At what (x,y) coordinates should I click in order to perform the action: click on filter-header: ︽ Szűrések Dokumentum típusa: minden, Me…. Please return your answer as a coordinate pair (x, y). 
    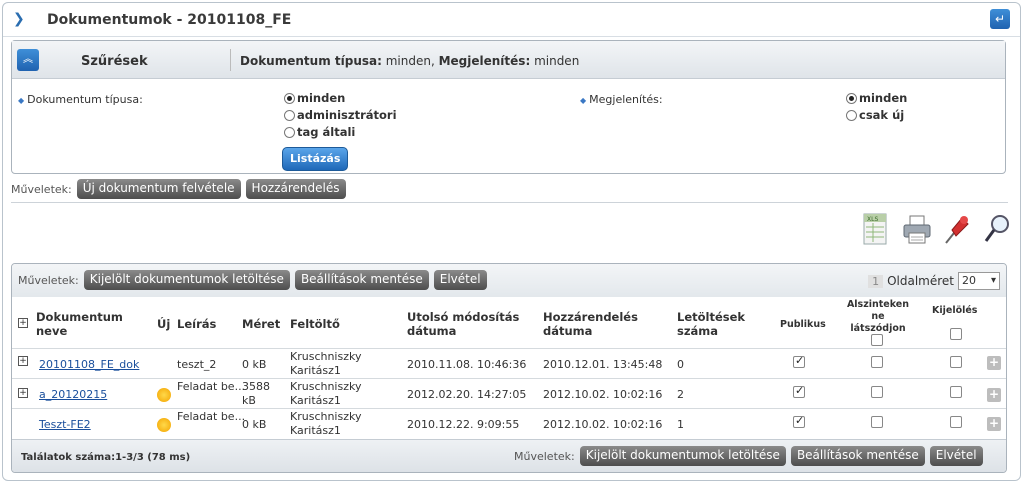
    Looking at the image, I should click on (508, 60).